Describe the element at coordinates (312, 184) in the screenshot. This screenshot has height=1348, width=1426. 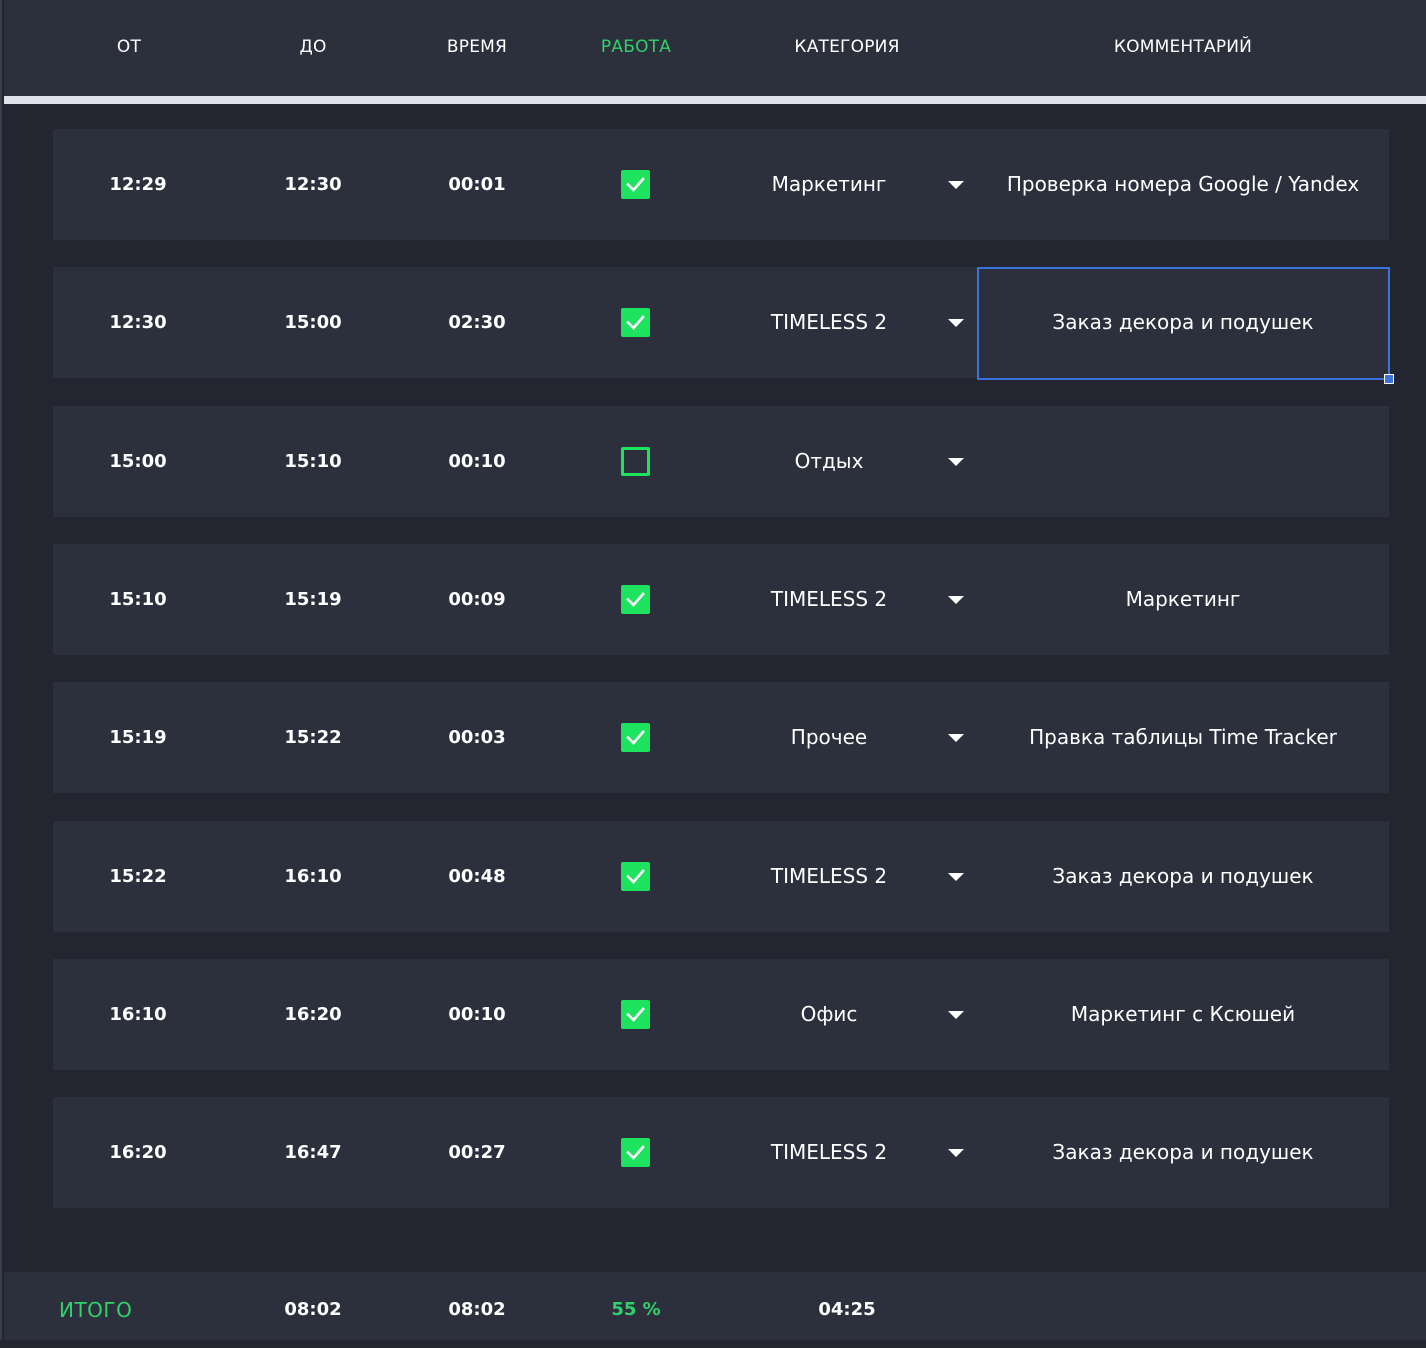
I see `to-cell: 12:30` at that location.